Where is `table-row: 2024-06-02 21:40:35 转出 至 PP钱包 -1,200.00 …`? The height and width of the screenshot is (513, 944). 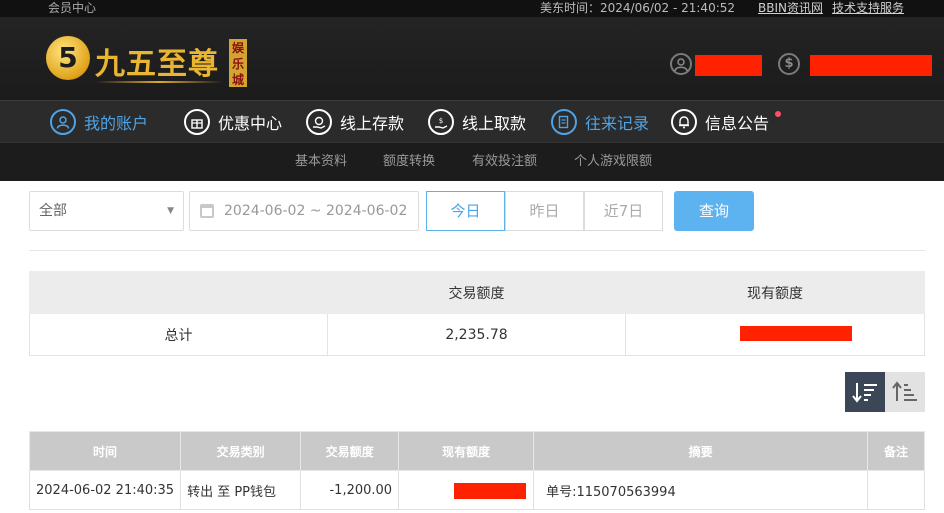
table-row: 2024-06-02 21:40:35 转出 至 PP钱包 -1,200.00 … is located at coordinates (476, 490).